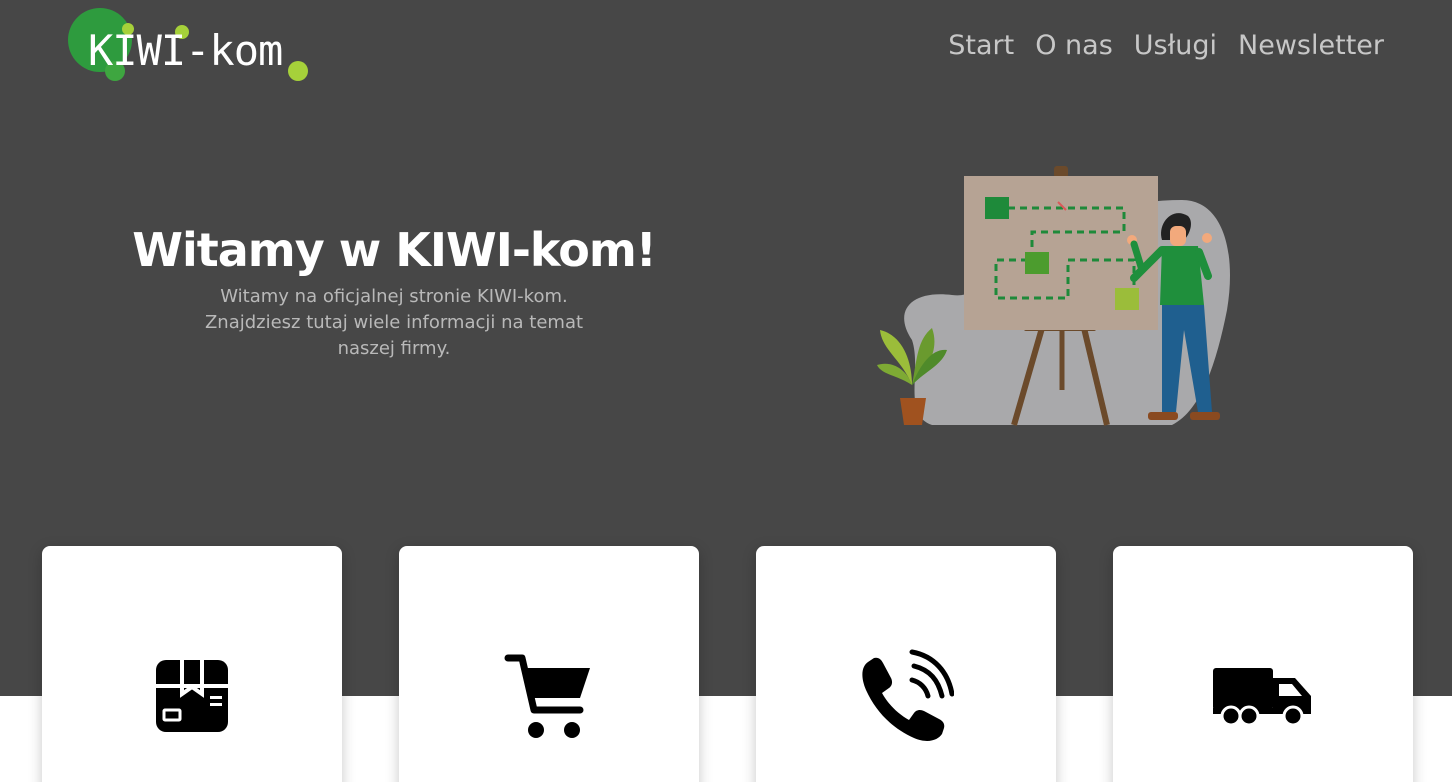 Image resolution: width=1452 pixels, height=782 pixels. I want to click on delivery-truck-icon, so click(1262, 697).